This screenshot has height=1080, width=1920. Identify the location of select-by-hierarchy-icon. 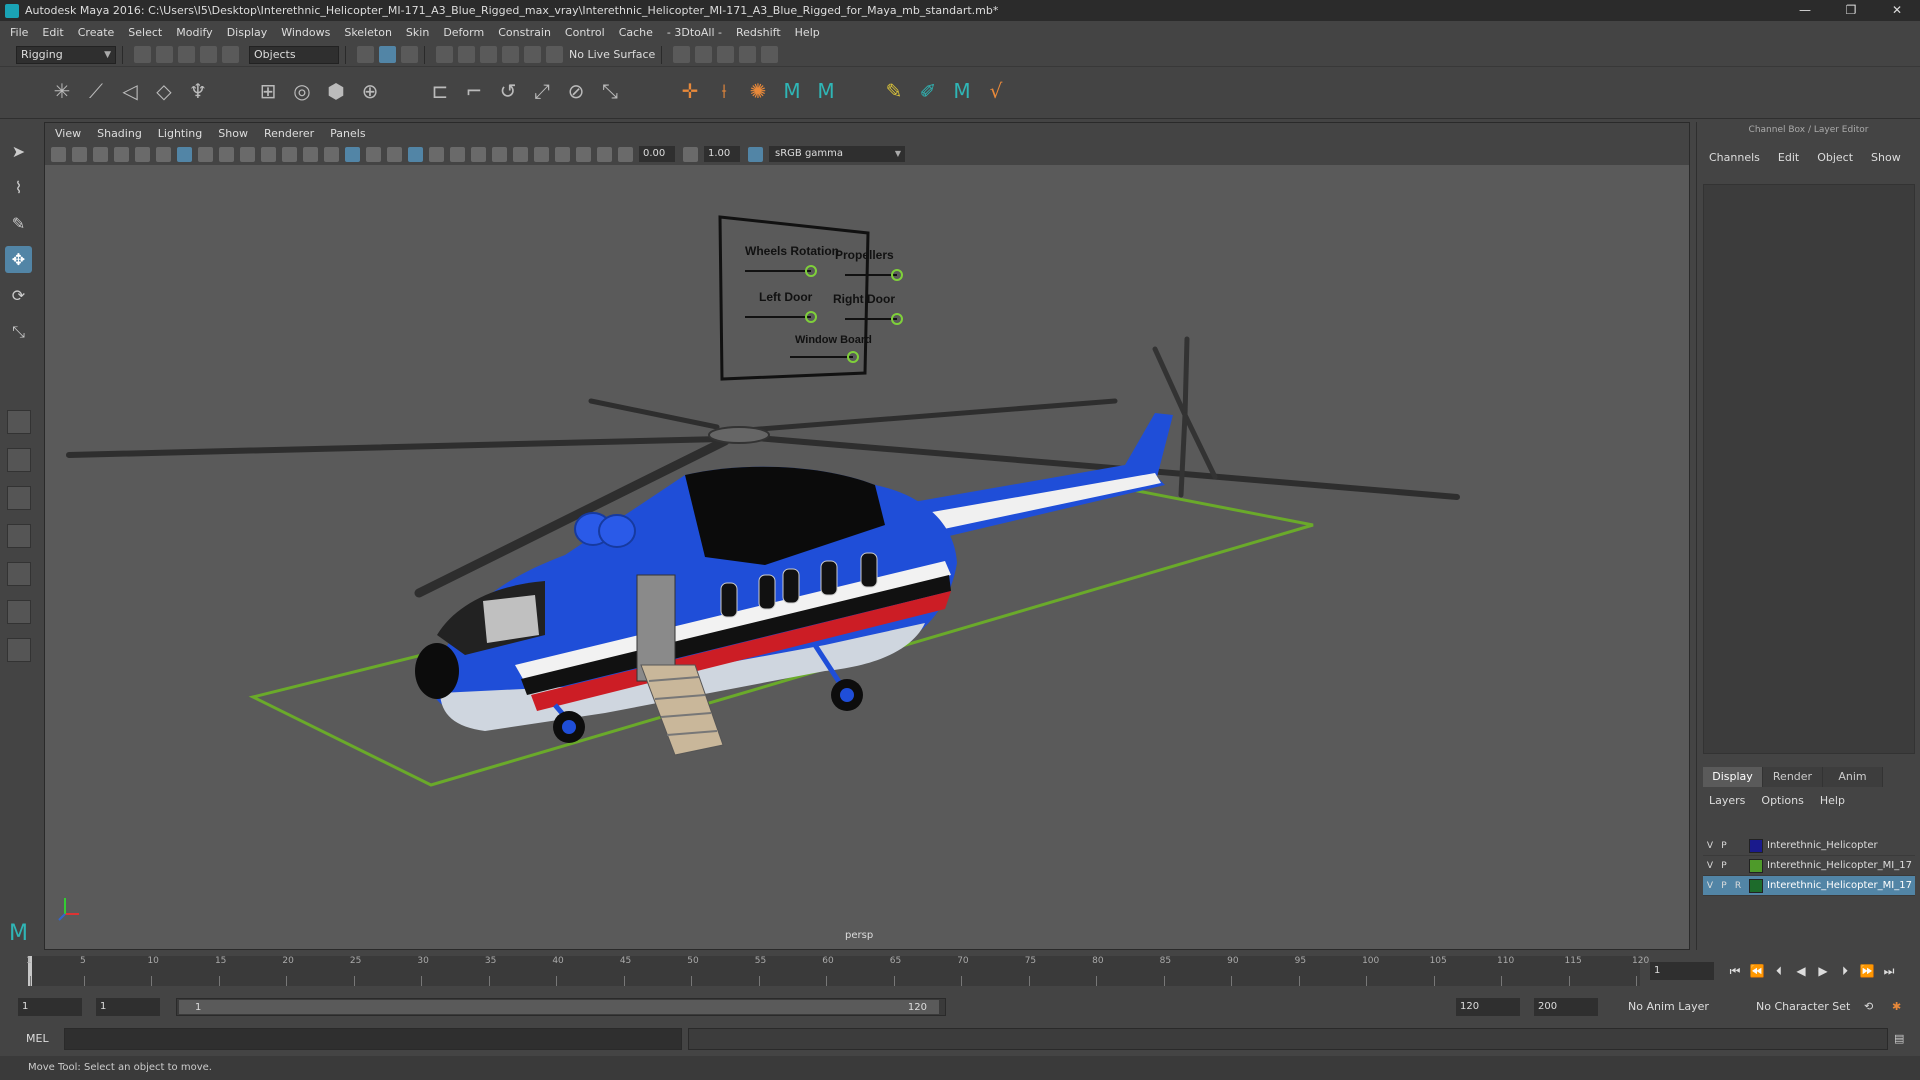
(365, 54).